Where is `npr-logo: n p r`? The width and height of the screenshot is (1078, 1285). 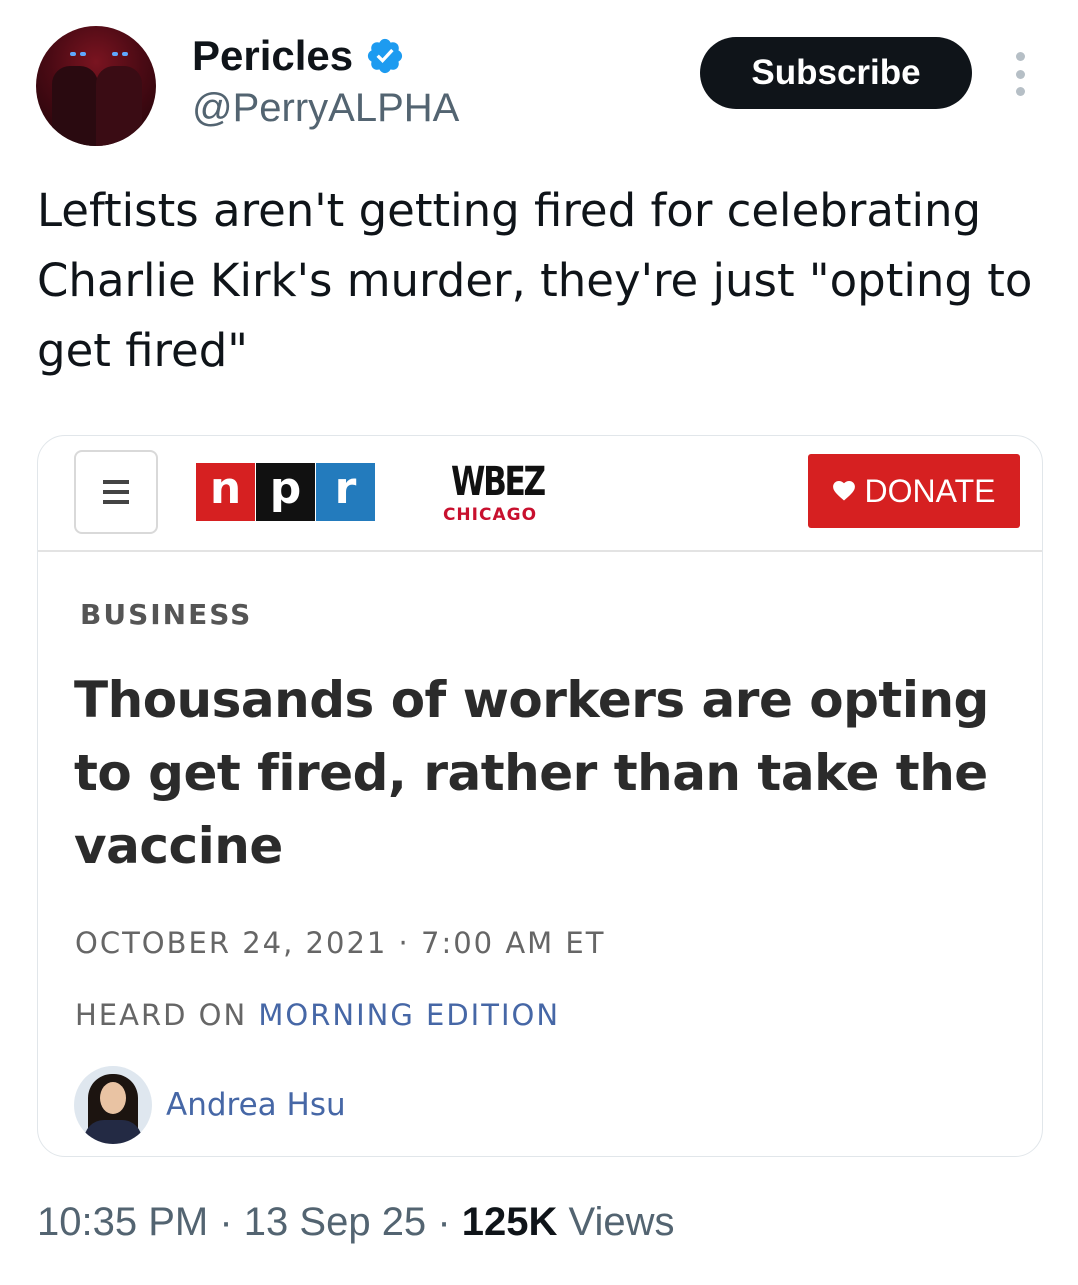 npr-logo: n p r is located at coordinates (286, 492).